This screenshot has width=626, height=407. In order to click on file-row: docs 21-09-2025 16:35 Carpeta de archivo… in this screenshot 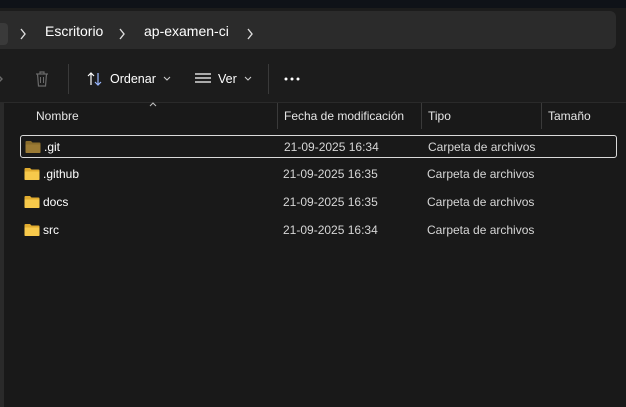, I will do `click(318, 202)`.